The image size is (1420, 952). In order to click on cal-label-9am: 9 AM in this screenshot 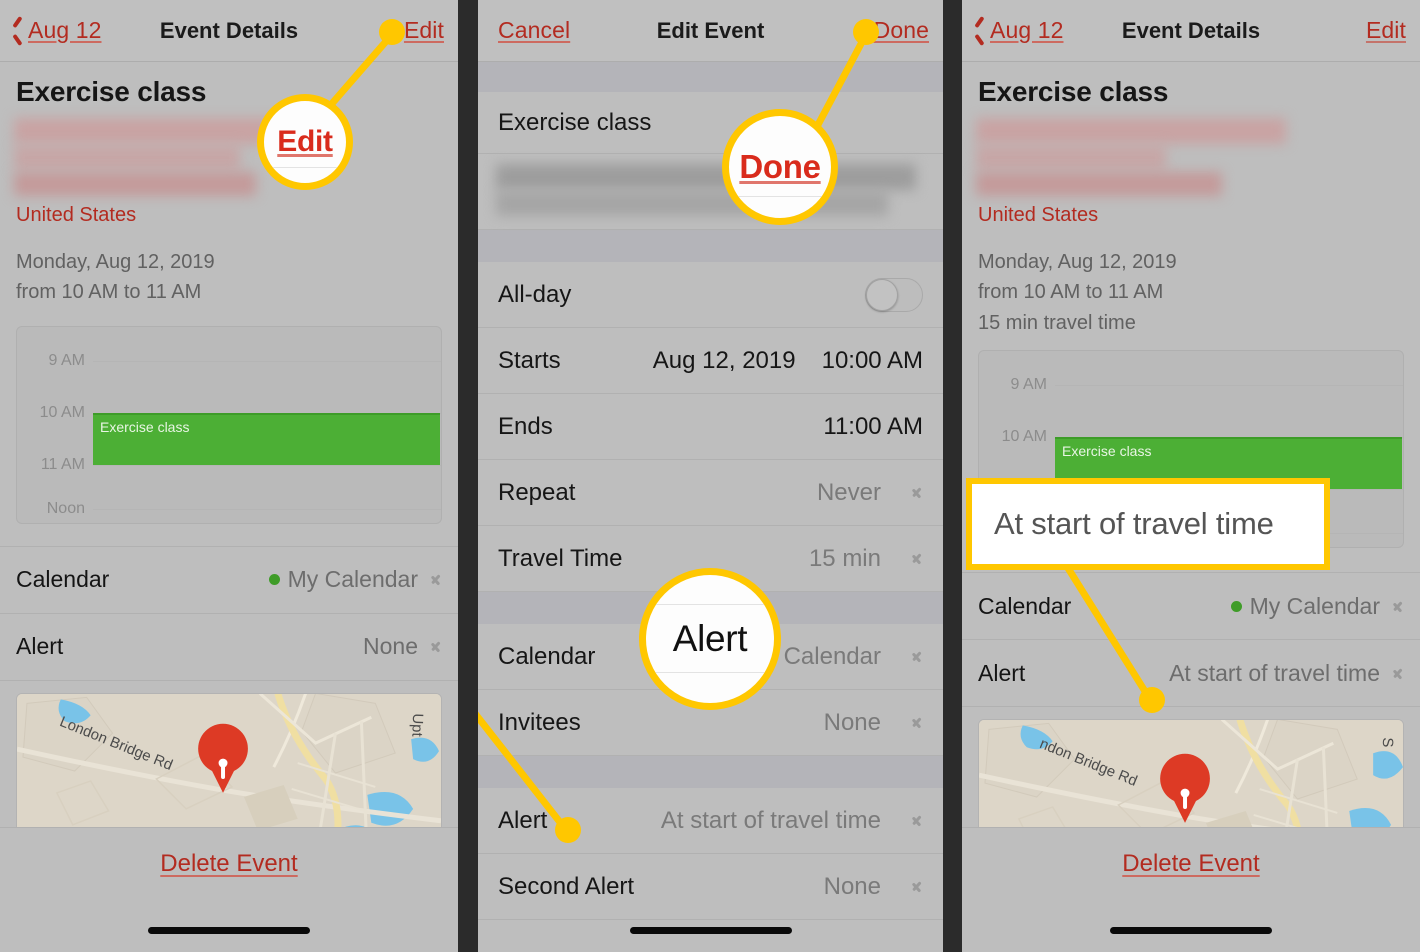, I will do `click(66, 360)`.